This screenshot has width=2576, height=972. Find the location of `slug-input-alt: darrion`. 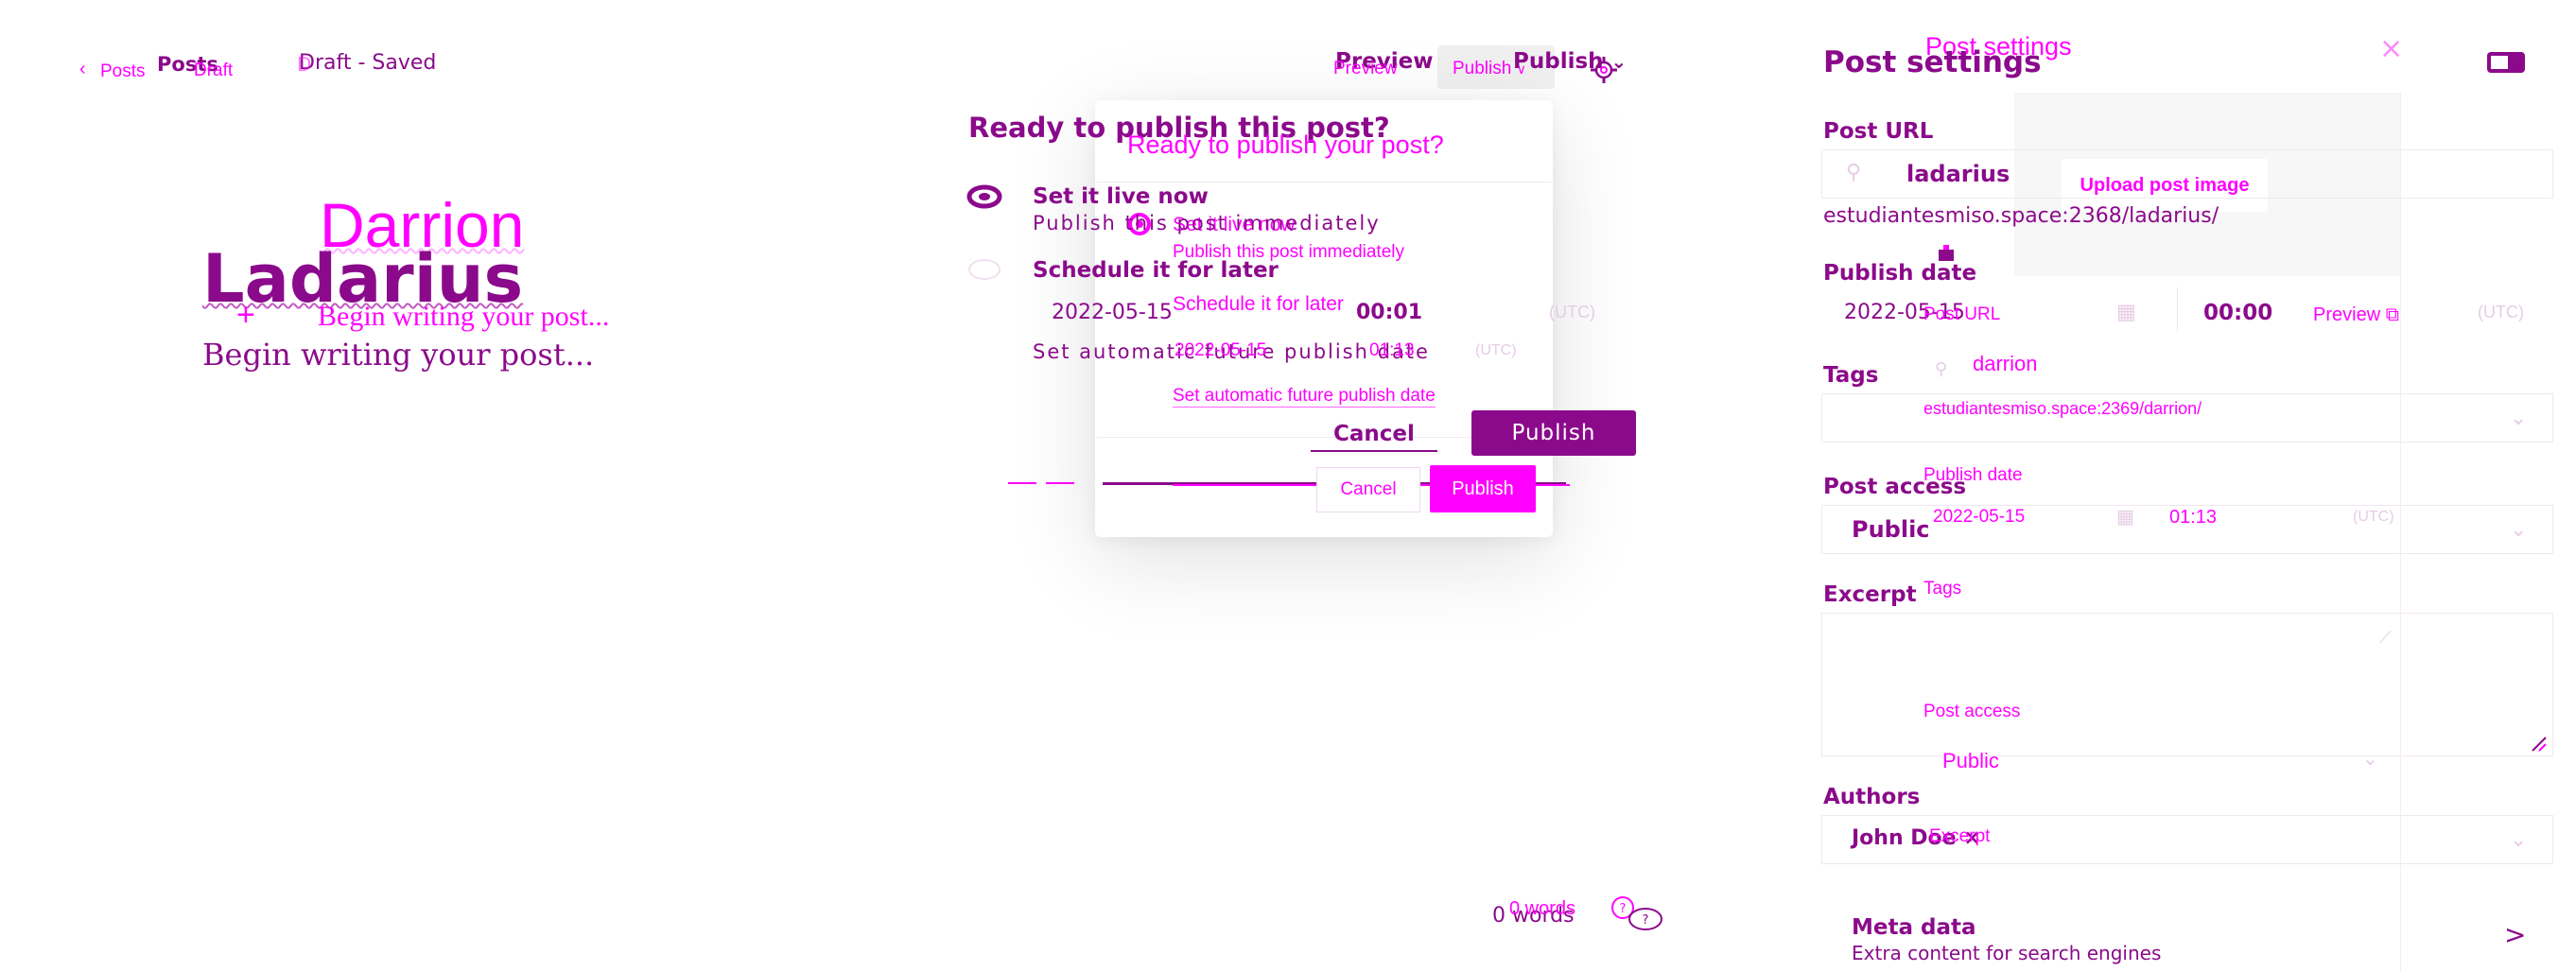

slug-input-alt: darrion is located at coordinates (2005, 364).